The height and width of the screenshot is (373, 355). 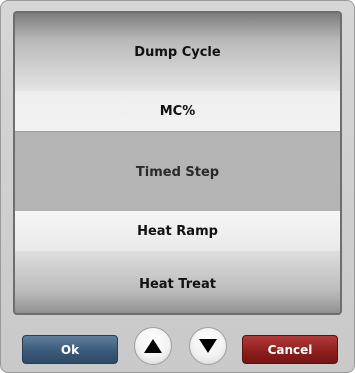 I want to click on triangle-down-icon, so click(x=208, y=346).